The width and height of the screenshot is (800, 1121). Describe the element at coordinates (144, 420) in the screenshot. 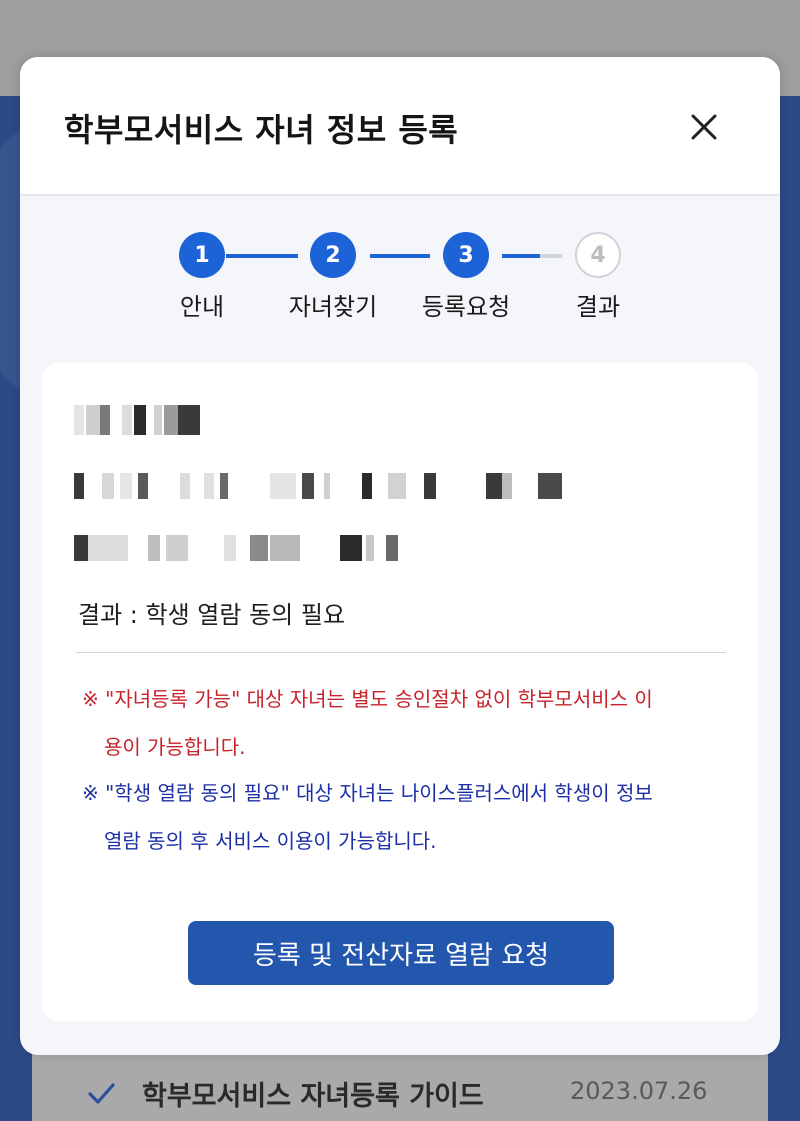

I see `redacted-child-name` at that location.